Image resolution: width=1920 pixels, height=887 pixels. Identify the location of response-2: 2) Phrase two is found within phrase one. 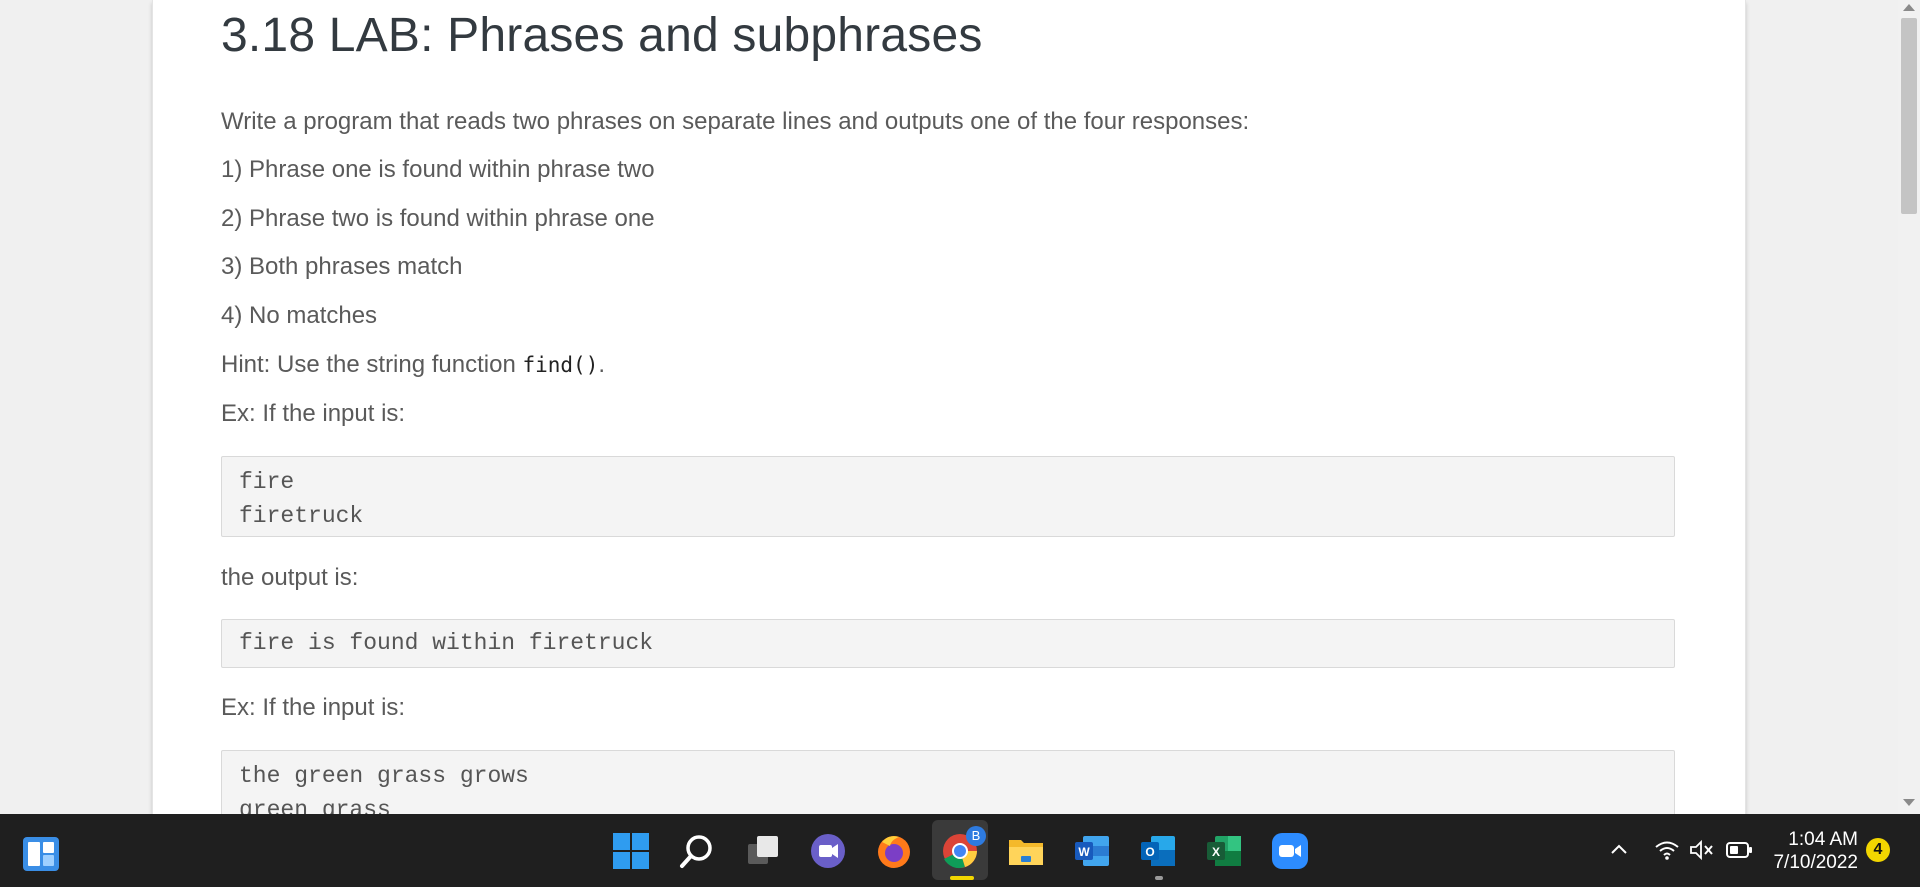
(438, 218).